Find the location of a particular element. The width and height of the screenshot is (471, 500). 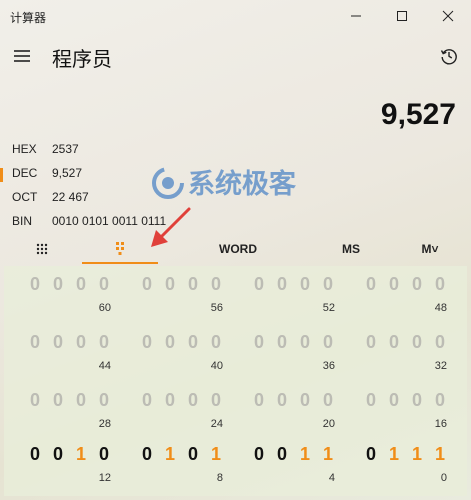

bit-position-label: 52 is located at coordinates (328, 308).